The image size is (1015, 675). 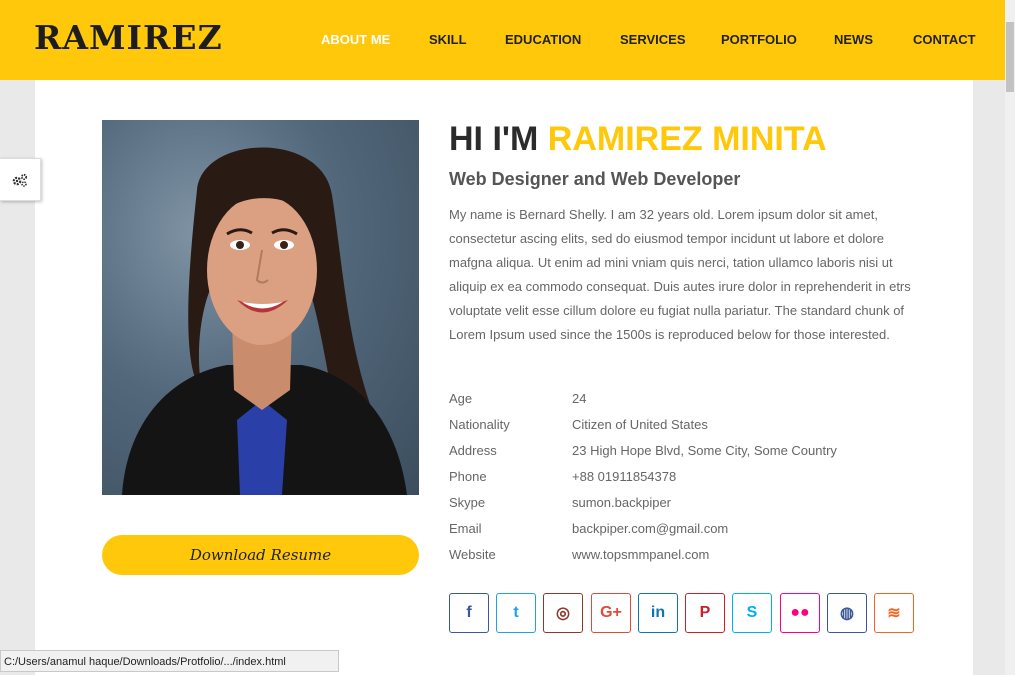 I want to click on info-value: backpiper.com@gmail.com, so click(x=650, y=528).